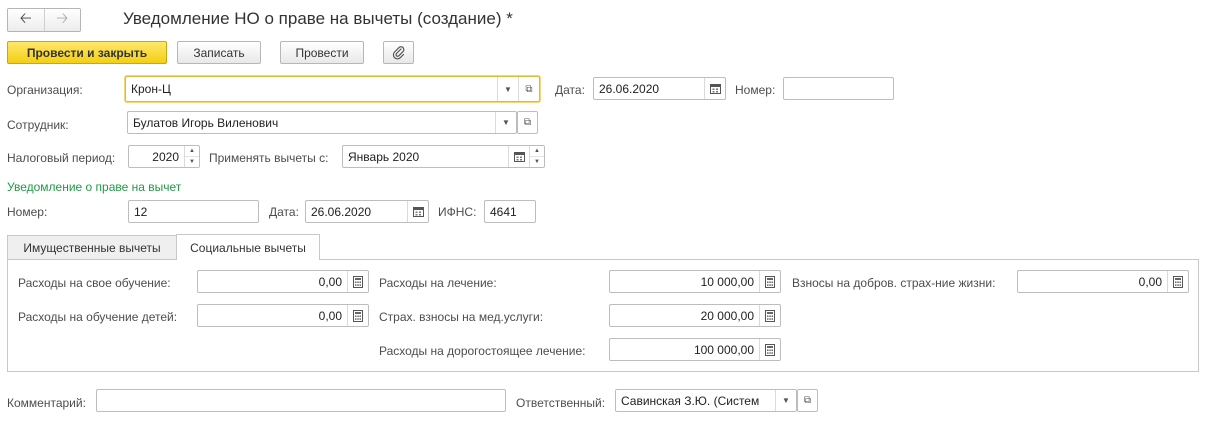 This screenshot has width=1217, height=445. I want to click on employee-value: Булатов Игорь Виленович, so click(206, 122).